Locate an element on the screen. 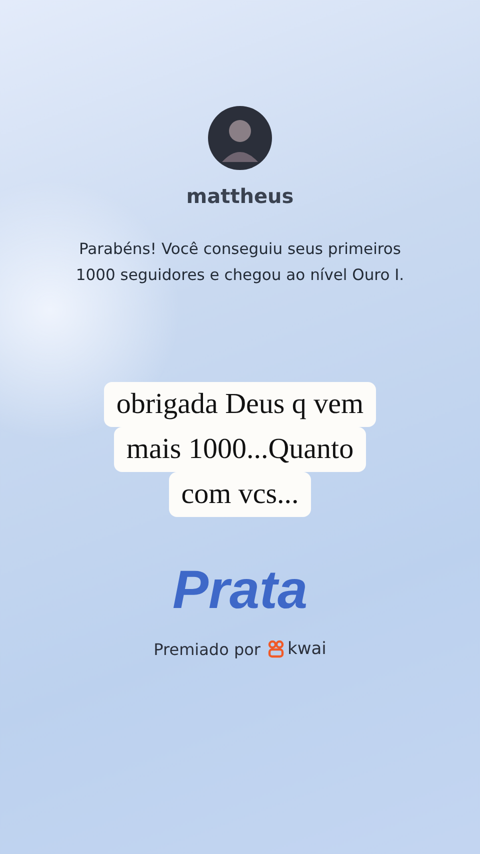  award-title: Prata is located at coordinates (240, 590).